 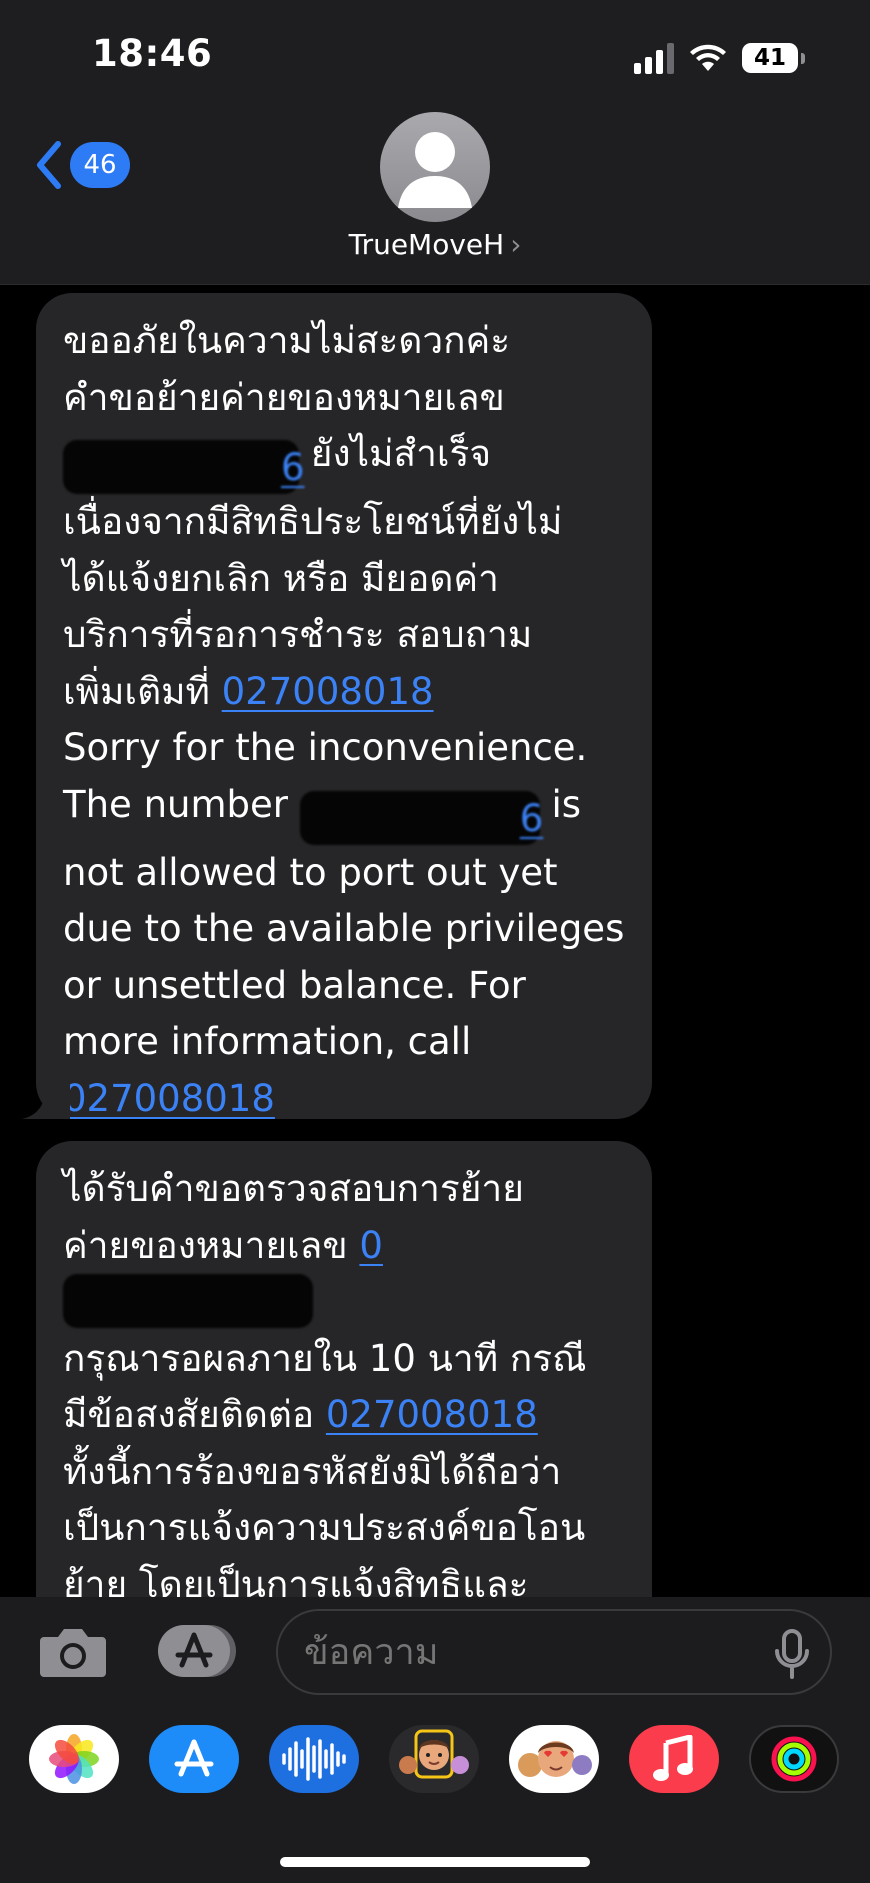 I want to click on photos-icon, so click(x=74, y=1759).